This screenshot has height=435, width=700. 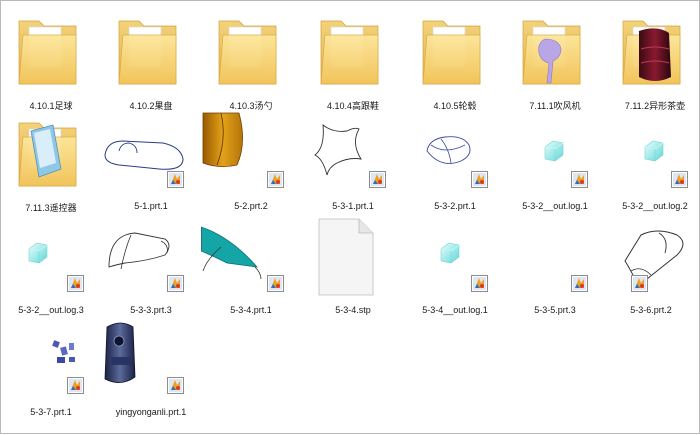 What do you see at coordinates (353, 206) in the screenshot?
I see `file-name: 5-3-1.prt.1` at bounding box center [353, 206].